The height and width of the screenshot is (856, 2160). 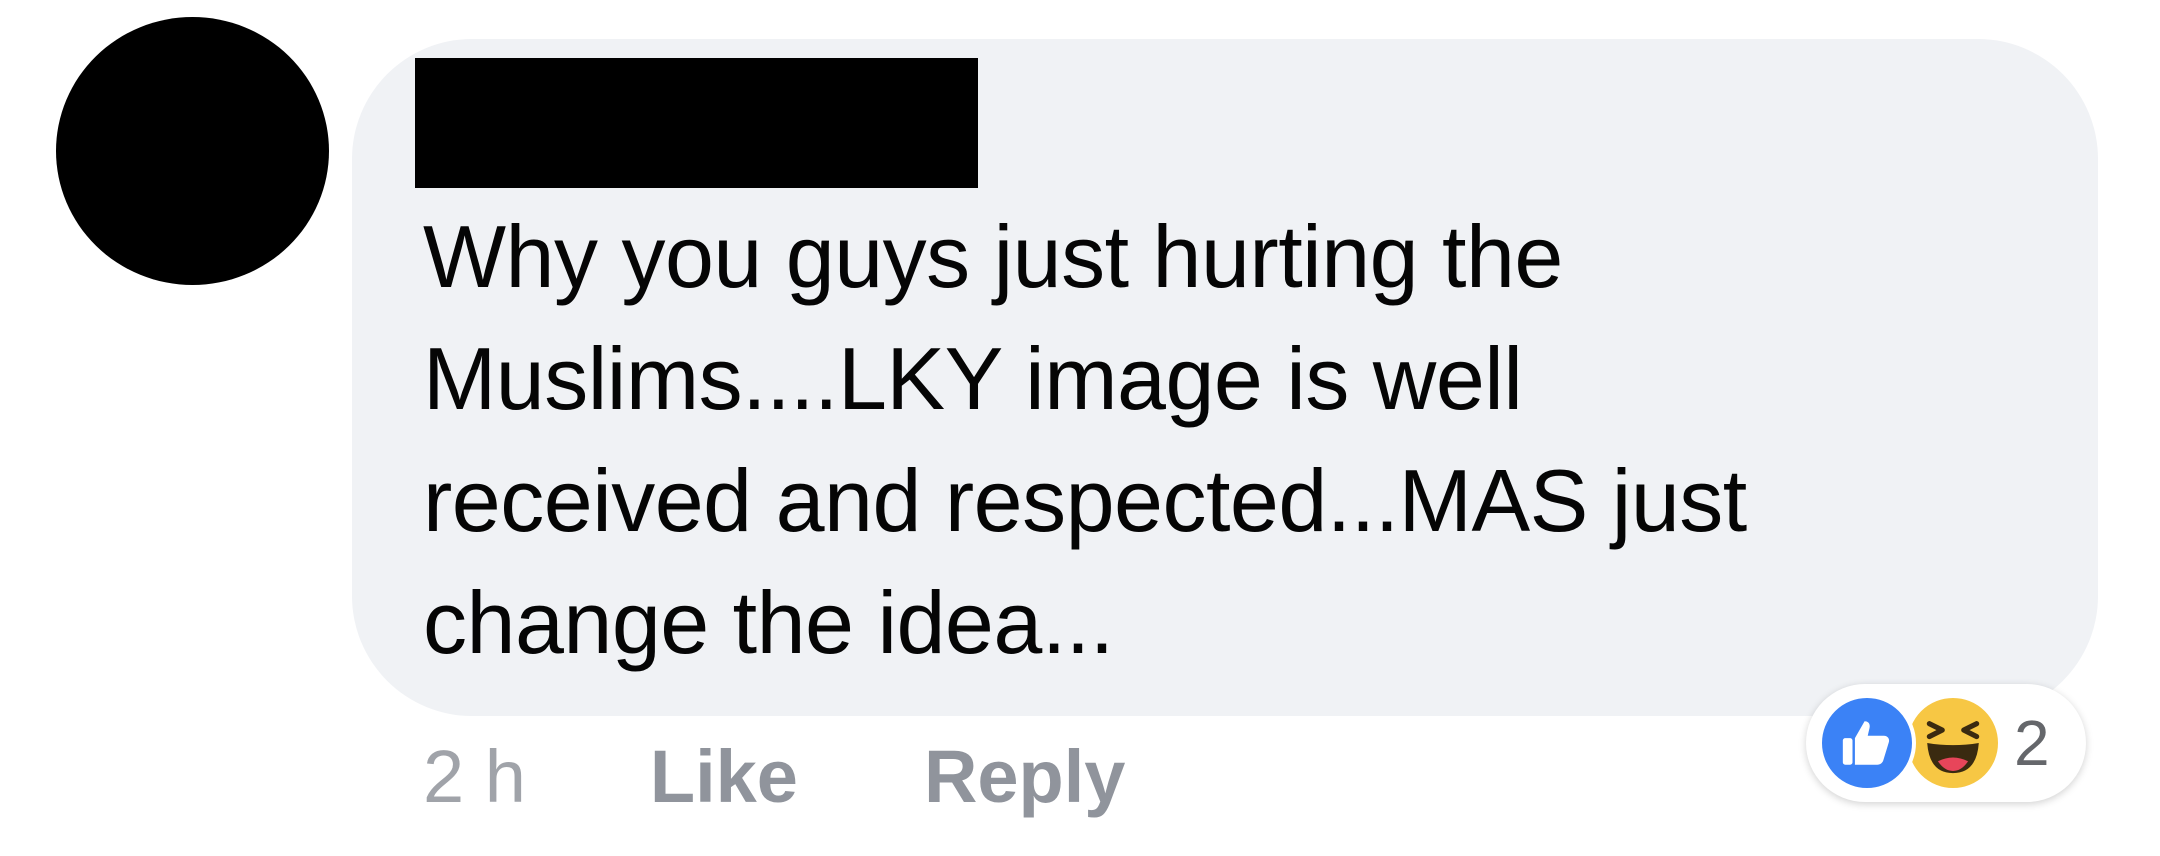 I want to click on timestamp: 2 h, so click(x=474, y=776).